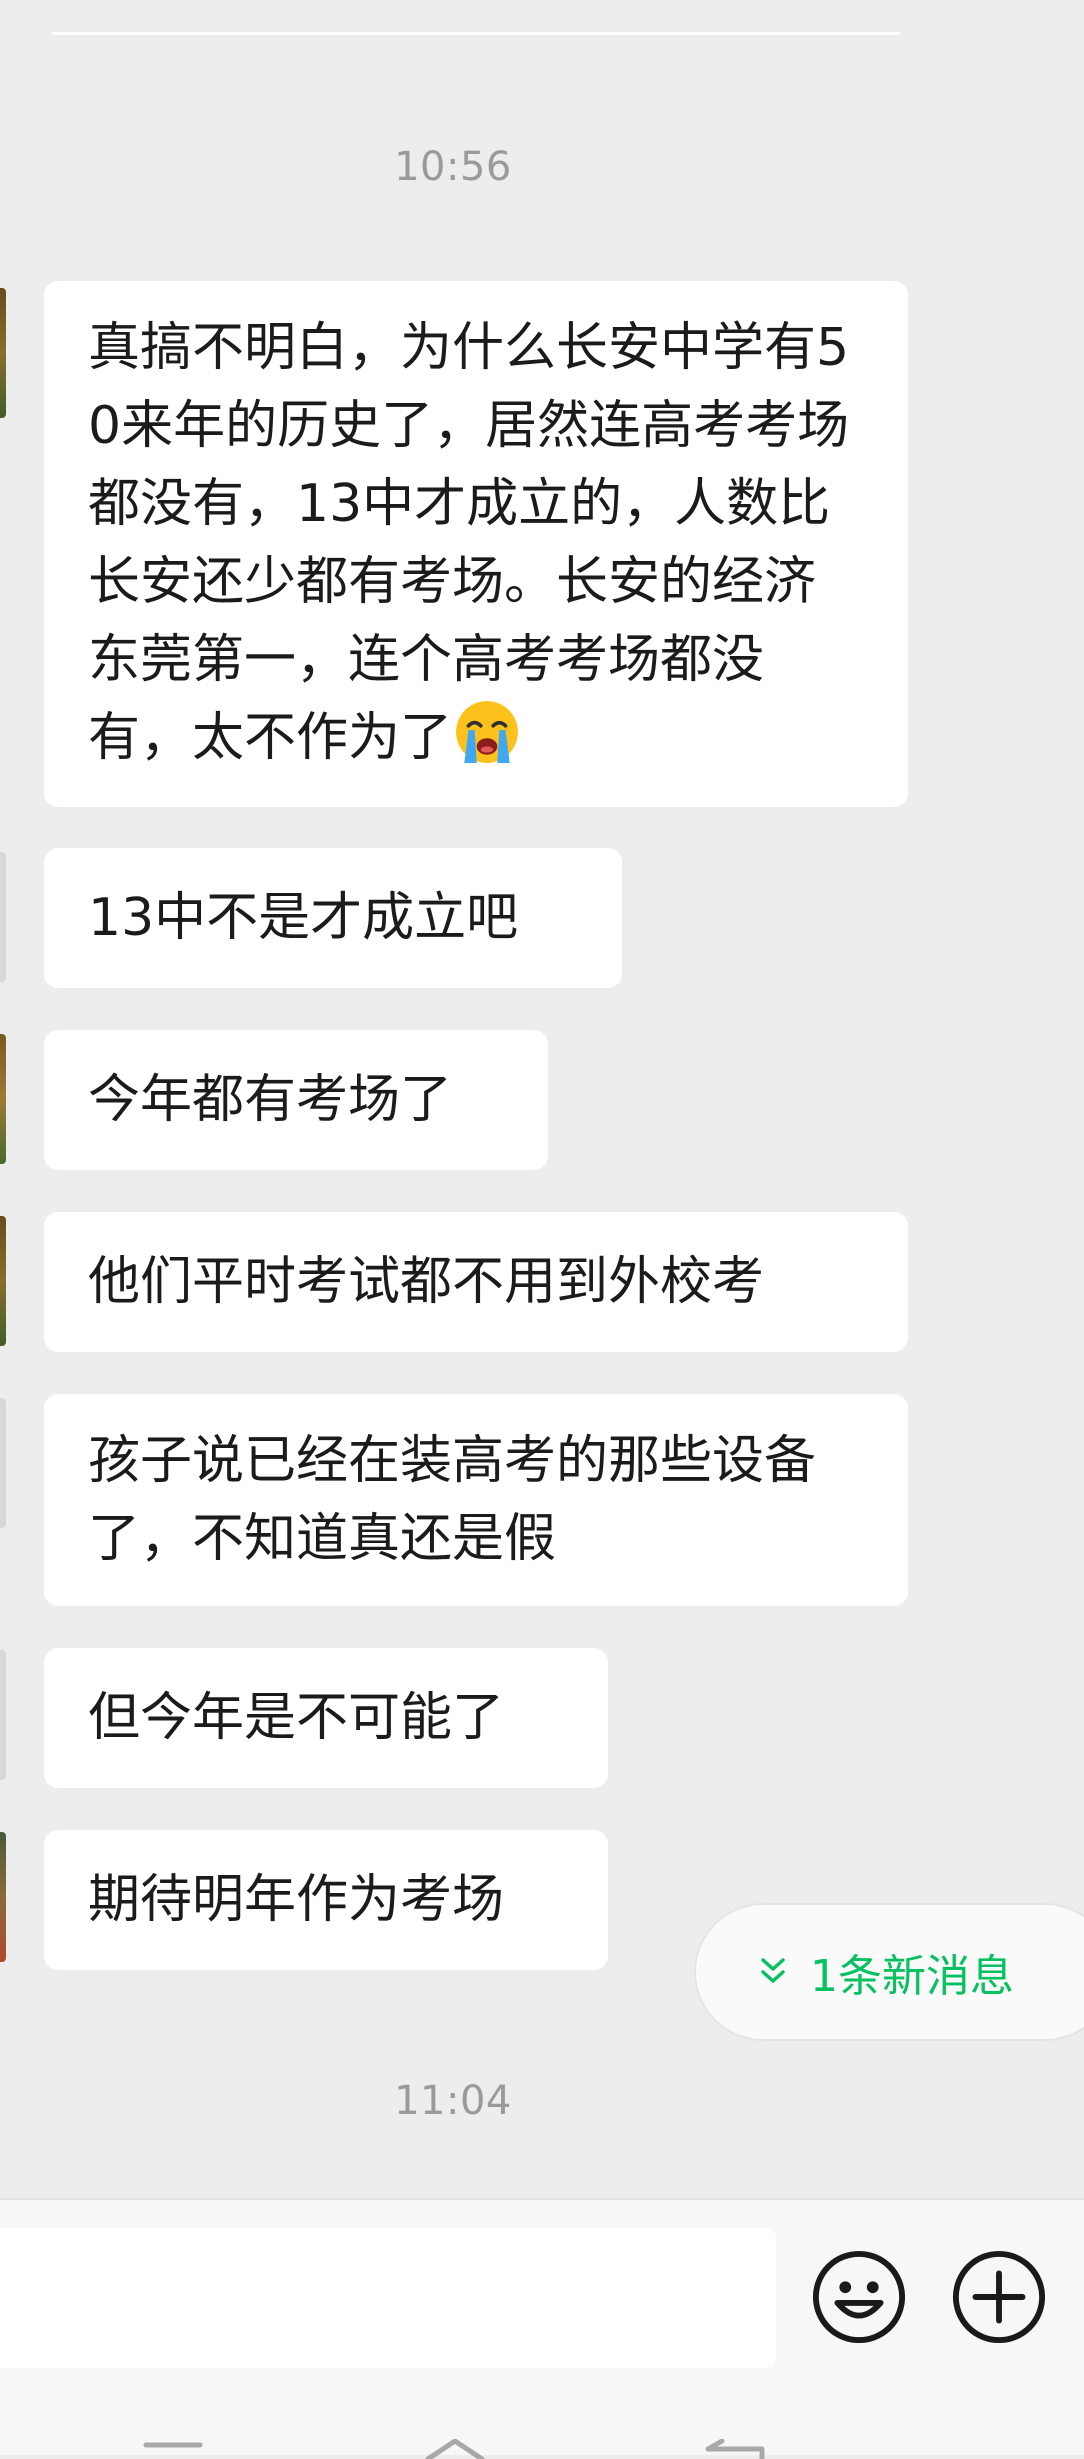 Image resolution: width=1084 pixels, height=2459 pixels. I want to click on smiley-face-icon, so click(859, 2297).